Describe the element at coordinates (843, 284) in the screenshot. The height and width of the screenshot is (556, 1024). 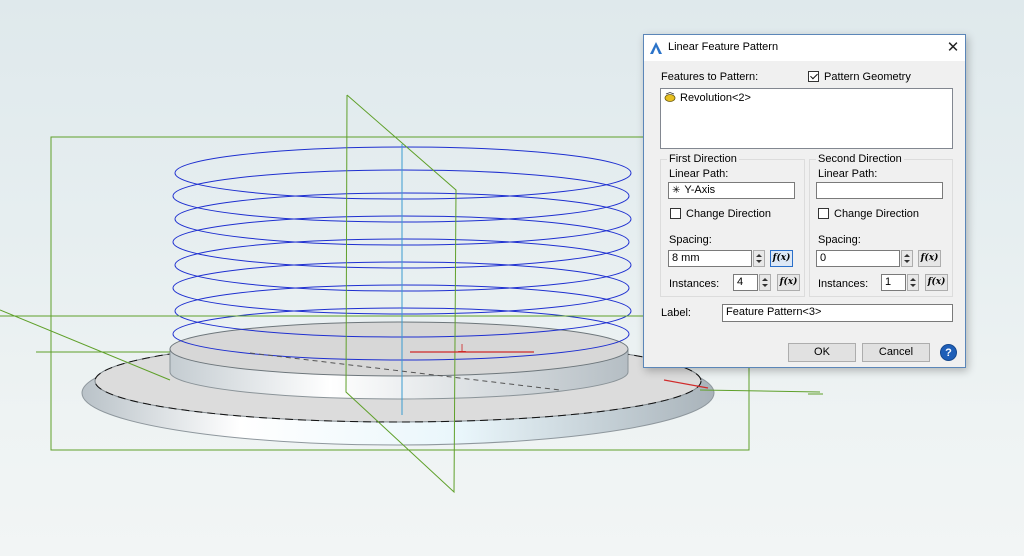
I see `second-instances-label: Instances:` at that location.